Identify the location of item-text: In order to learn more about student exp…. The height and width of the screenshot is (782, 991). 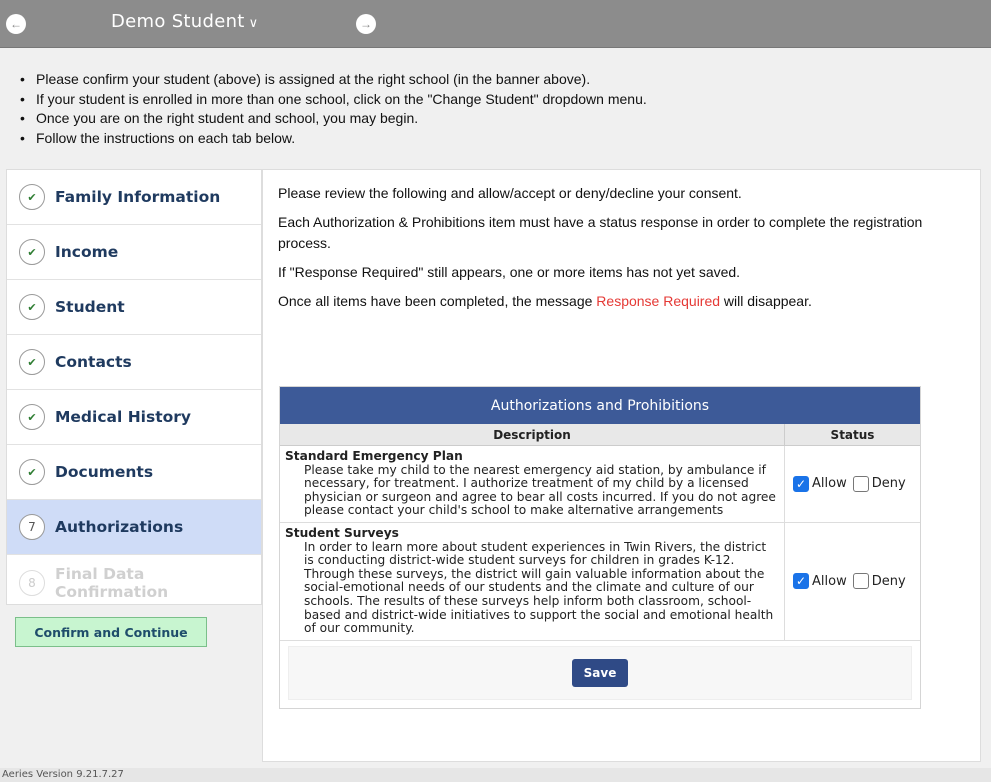
(539, 587).